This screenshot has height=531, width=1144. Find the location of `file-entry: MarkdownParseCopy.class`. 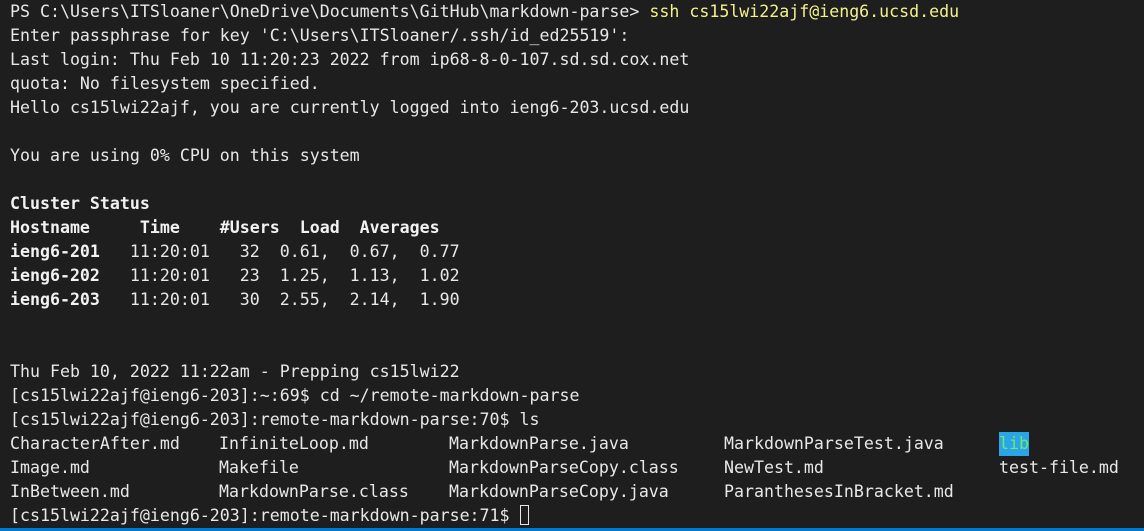

file-entry: MarkdownParseCopy.class is located at coordinates (564, 467).